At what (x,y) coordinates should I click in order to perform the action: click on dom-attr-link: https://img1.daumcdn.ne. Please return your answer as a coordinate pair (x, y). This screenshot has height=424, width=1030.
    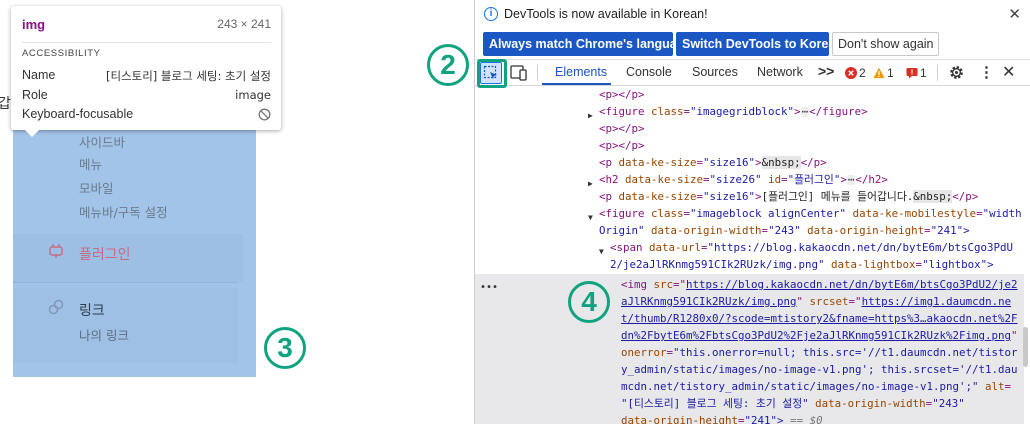
    Looking at the image, I should click on (937, 301).